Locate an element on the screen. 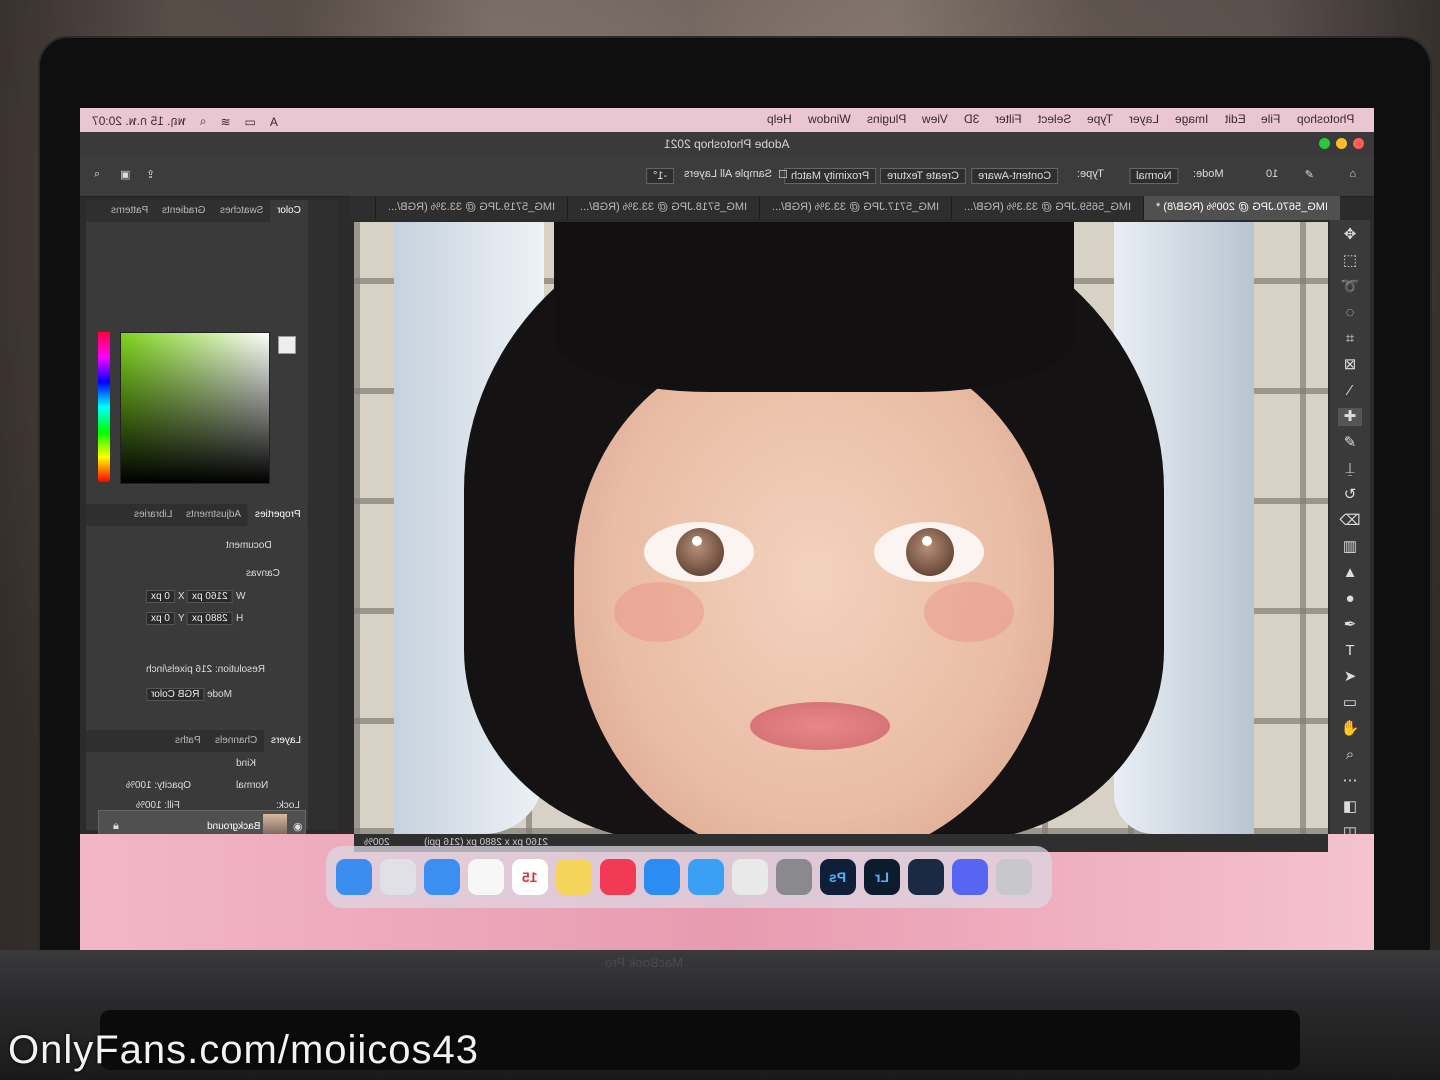  color-panel-tab-swatches: Swatches is located at coordinates (241, 211).